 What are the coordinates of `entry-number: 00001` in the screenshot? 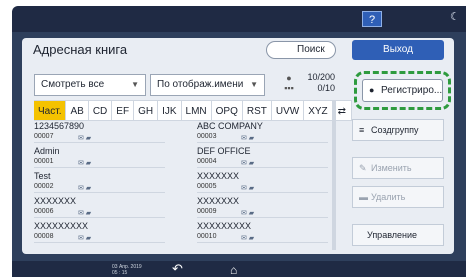 It's located at (44, 161).